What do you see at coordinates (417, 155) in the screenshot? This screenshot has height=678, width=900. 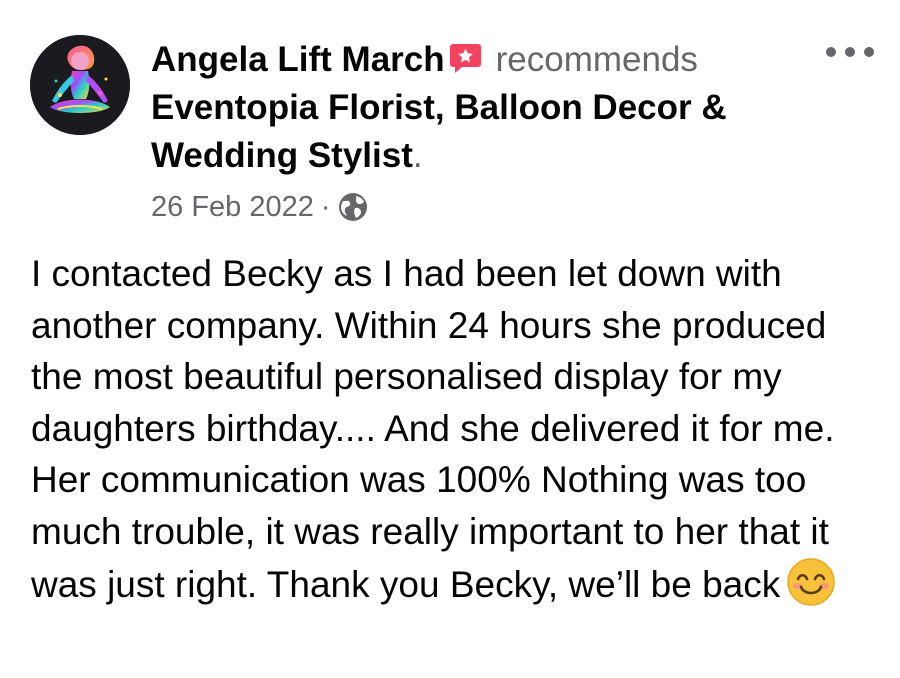 I see `page-name-period: .` at bounding box center [417, 155].